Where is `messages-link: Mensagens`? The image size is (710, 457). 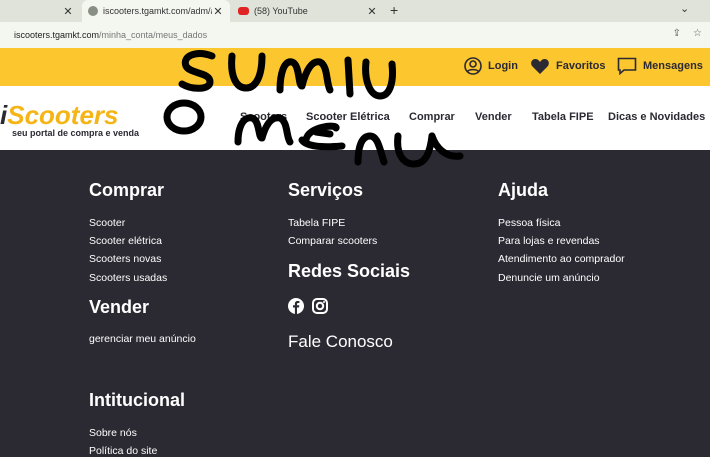 messages-link: Mensagens is located at coordinates (660, 66).